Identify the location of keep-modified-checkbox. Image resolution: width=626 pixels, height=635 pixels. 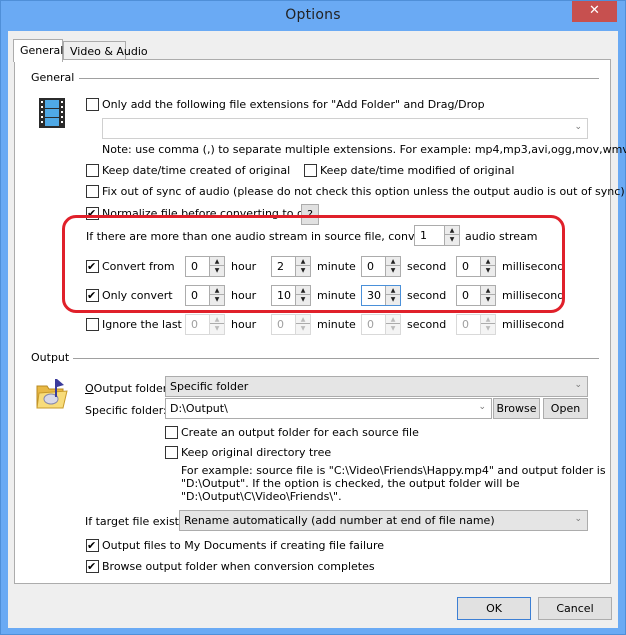
(310, 170).